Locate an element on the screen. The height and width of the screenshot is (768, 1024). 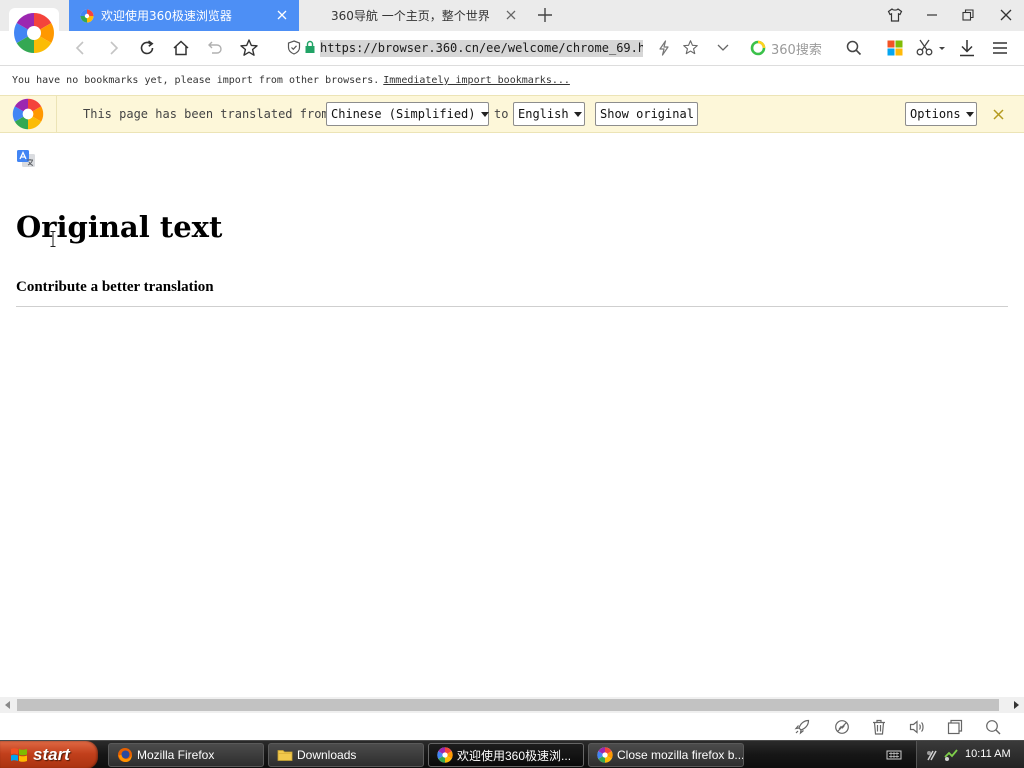
text-cursor-icon is located at coordinates (53, 239).